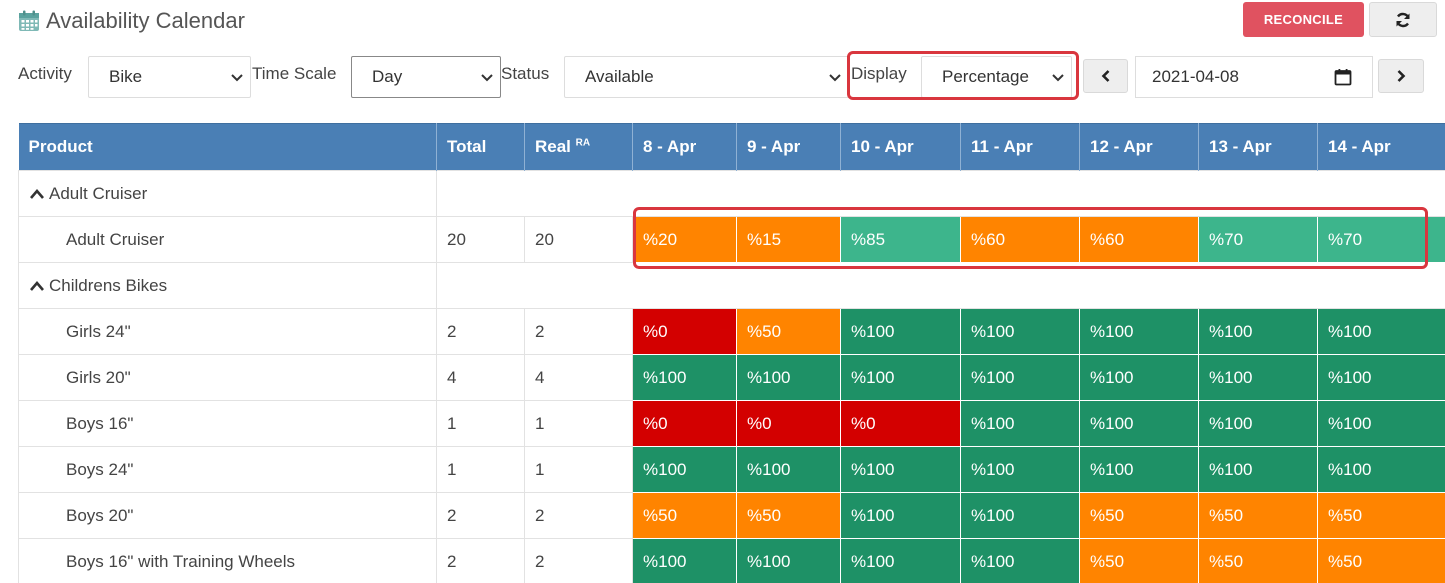 This screenshot has height=583, width=1445. I want to click on product-name: Boys 16" with Training Wheels, so click(227, 560).